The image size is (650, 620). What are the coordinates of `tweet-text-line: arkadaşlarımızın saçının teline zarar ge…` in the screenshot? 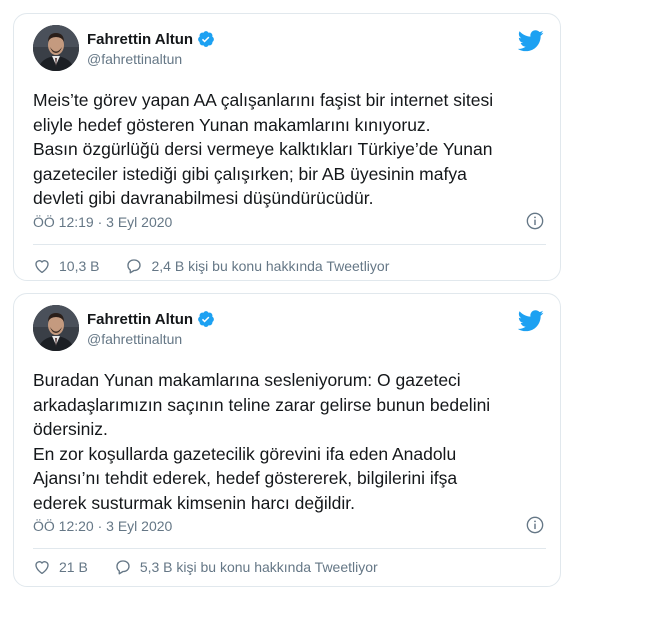 It's located at (262, 404).